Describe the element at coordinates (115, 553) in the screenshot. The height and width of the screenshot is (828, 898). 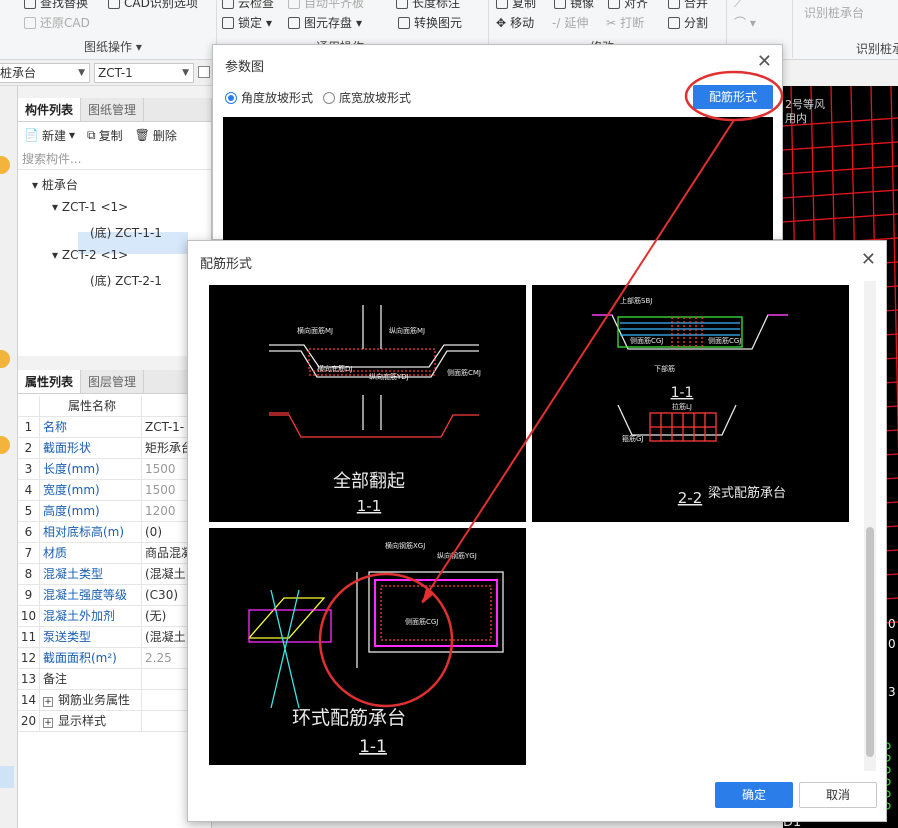
I see `property-row: 7 材质 商品混凝` at that location.